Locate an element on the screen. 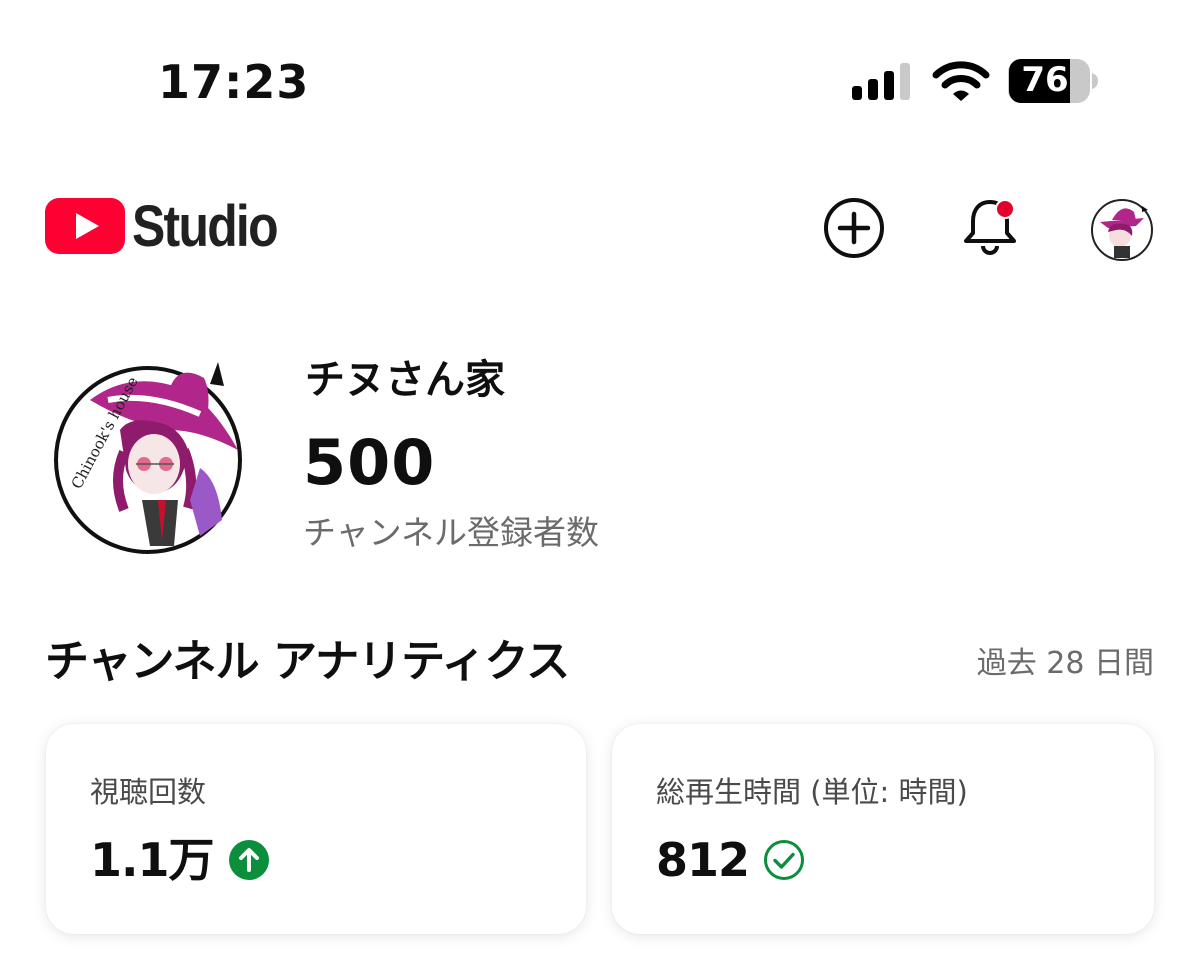  arrow-up-circle-icon is located at coordinates (248, 860).